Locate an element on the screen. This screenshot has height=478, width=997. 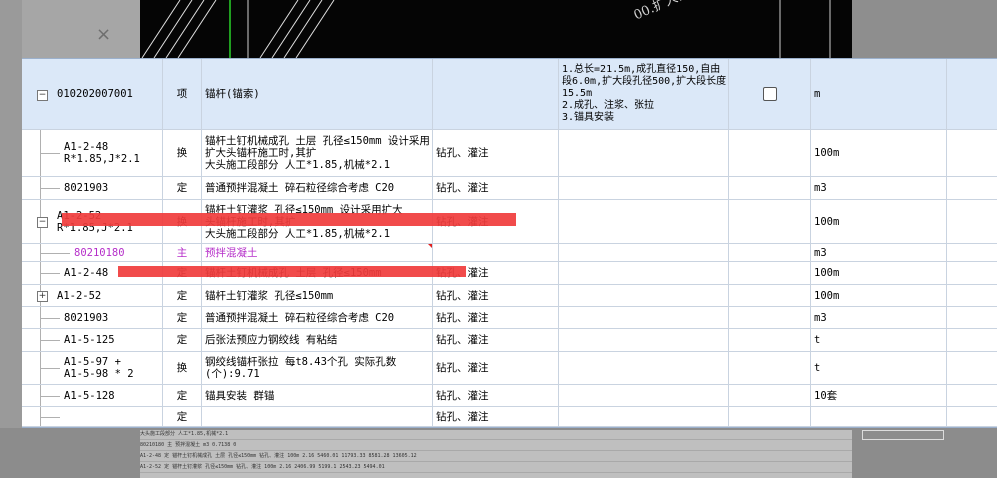
table-row: A1-5-128 定锚具安装 群锚 钻孔、灌注 10套 is located at coordinates (509, 396).